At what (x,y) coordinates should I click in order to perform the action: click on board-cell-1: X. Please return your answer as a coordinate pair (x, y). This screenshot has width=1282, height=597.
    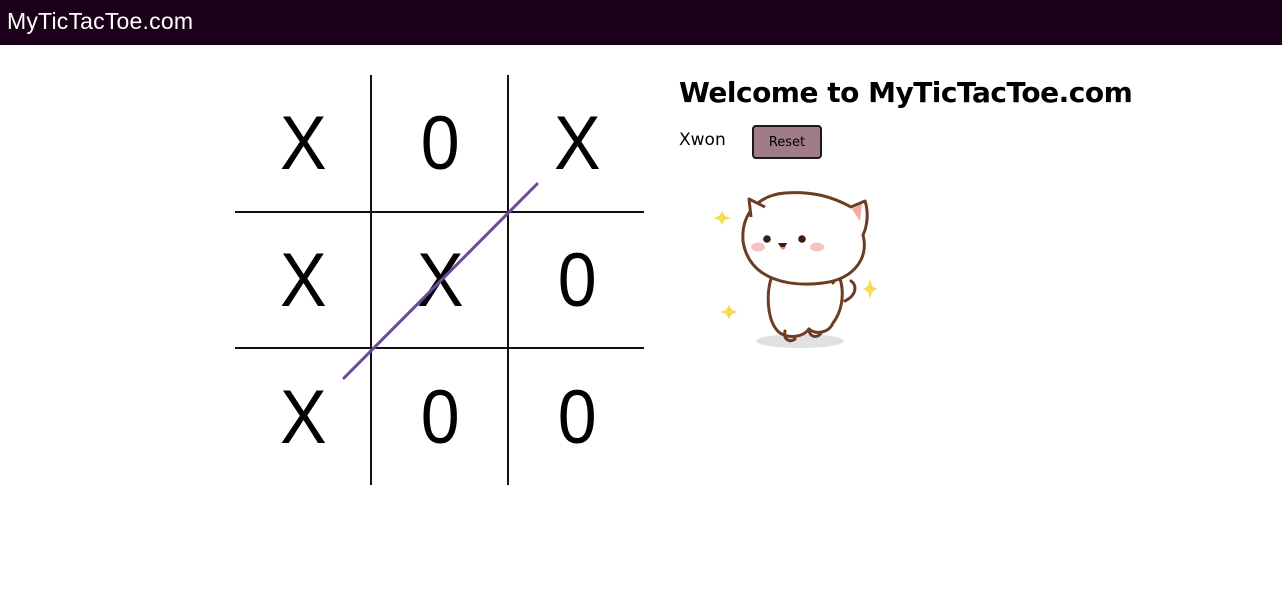
    Looking at the image, I should click on (303, 143).